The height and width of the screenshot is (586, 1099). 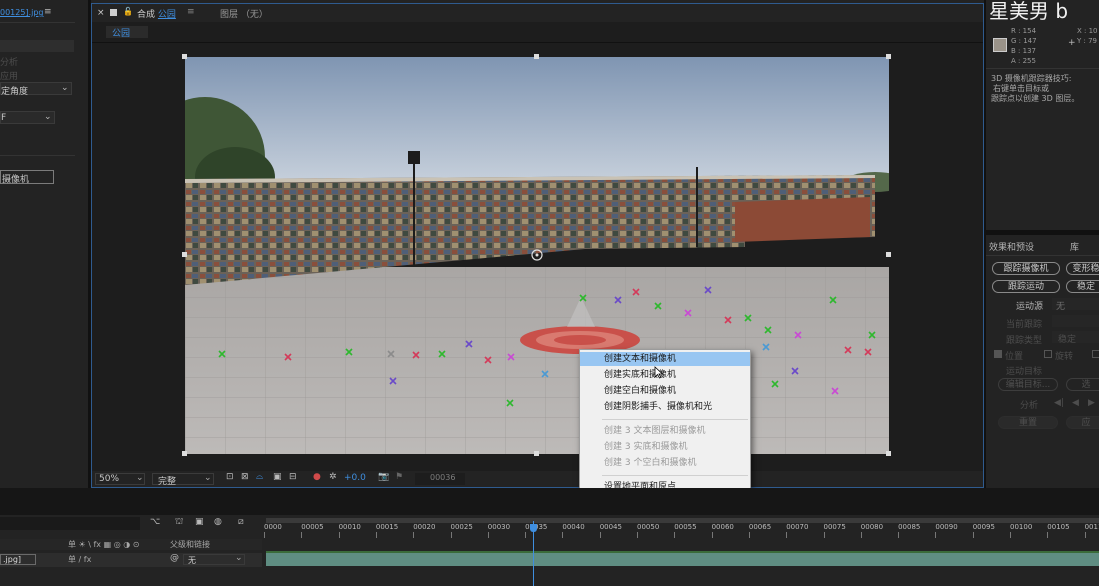 What do you see at coordinates (1095, 354) in the screenshot?
I see `scale-checkbox` at bounding box center [1095, 354].